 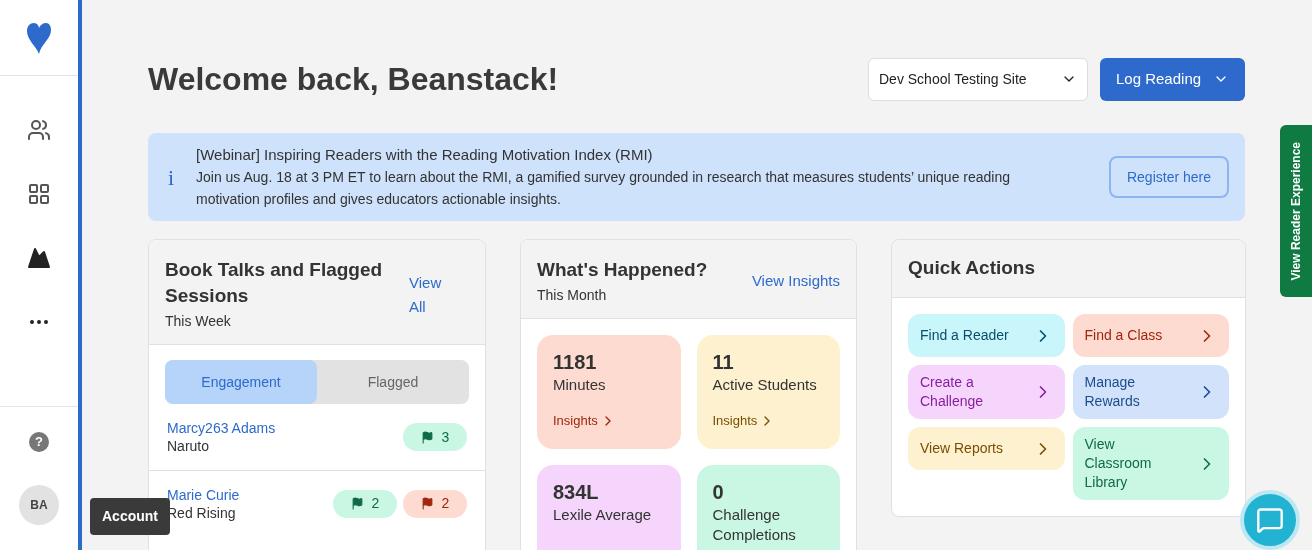 What do you see at coordinates (765, 385) in the screenshot?
I see `stat-label: Active Students` at bounding box center [765, 385].